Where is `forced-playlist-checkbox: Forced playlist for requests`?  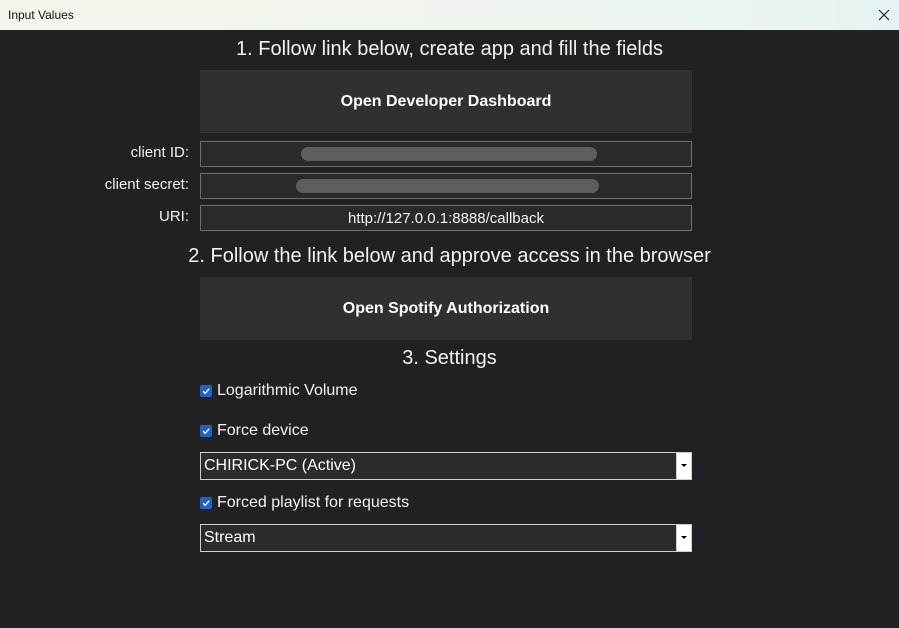 forced-playlist-checkbox: Forced playlist for requests is located at coordinates (304, 503).